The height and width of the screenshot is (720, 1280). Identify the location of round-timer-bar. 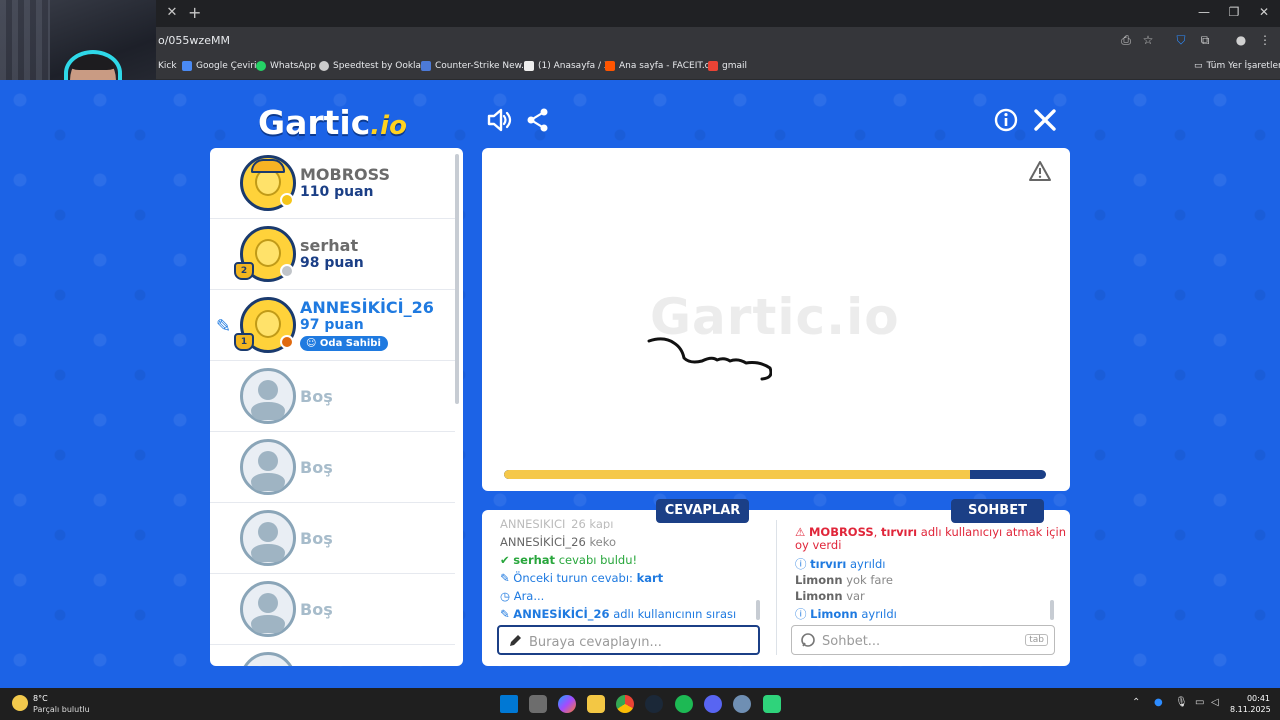
(775, 474).